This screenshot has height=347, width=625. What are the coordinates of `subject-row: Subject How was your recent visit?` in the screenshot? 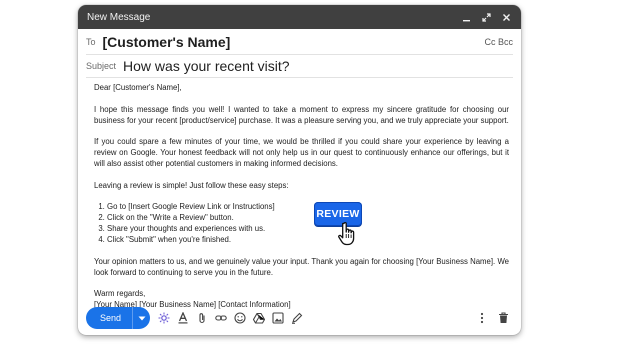 It's located at (299, 66).